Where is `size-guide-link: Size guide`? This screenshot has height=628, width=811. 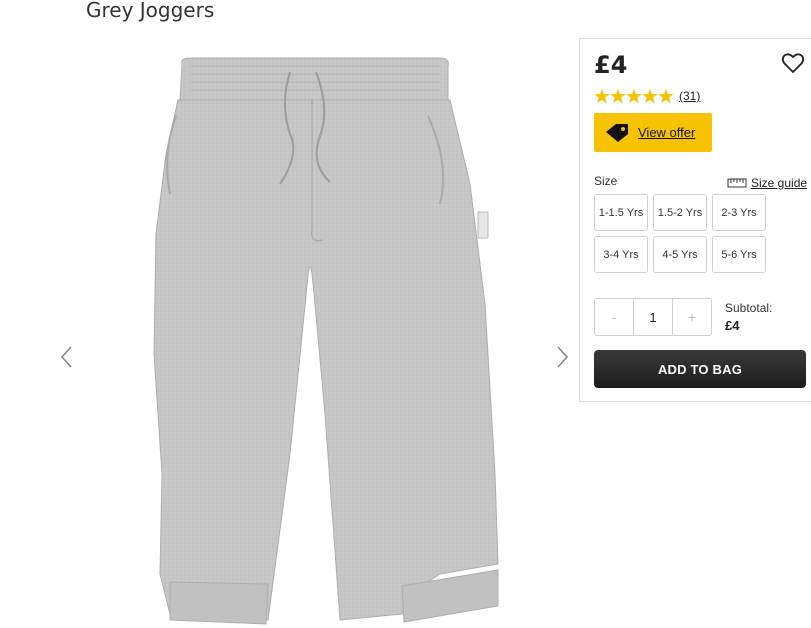
size-guide-link: Size guide is located at coordinates (767, 183).